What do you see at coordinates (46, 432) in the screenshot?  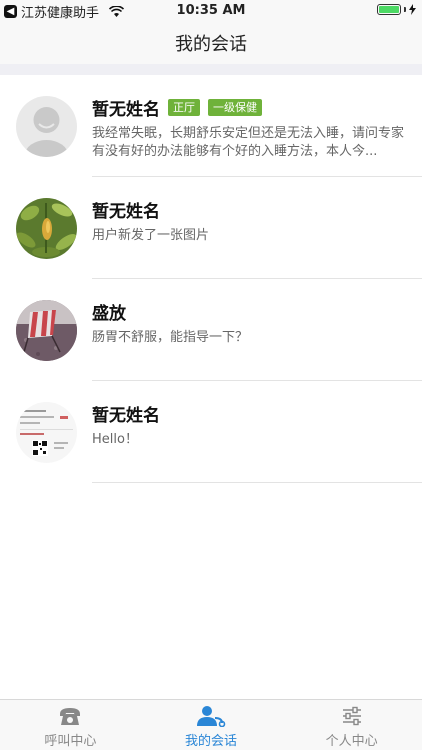 I see `qr-screenshot-photo` at bounding box center [46, 432].